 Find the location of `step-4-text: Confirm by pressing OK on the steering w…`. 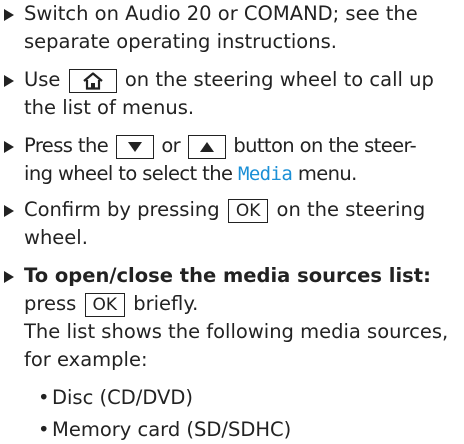

step-4-text: Confirm by pressing OK on the steering w… is located at coordinates (243, 224).